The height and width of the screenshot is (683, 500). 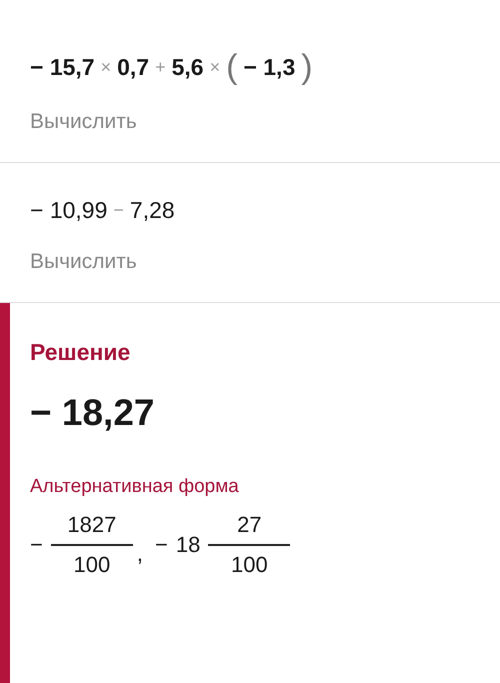 What do you see at coordinates (188, 67) in the screenshot?
I see `number: 5,6` at bounding box center [188, 67].